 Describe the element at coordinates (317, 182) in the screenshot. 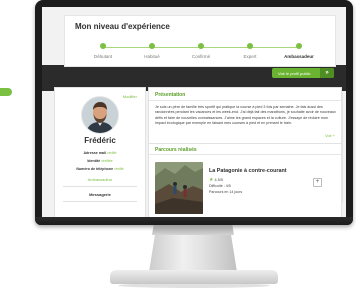

I see `add-button: +` at that location.